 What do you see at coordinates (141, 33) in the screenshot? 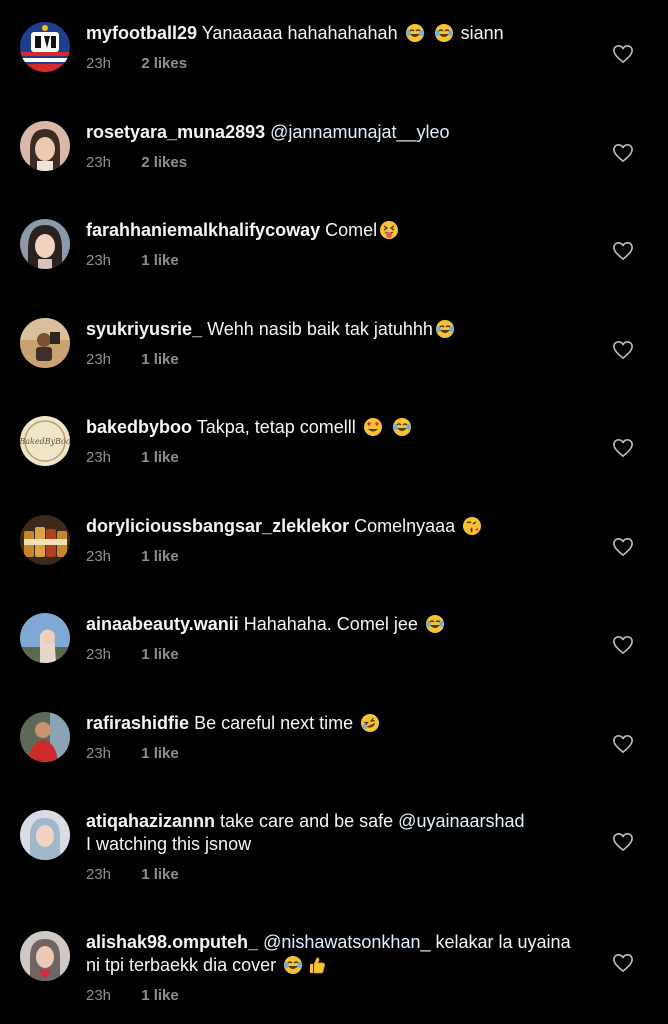
I see `comment-username: myfootball29` at bounding box center [141, 33].